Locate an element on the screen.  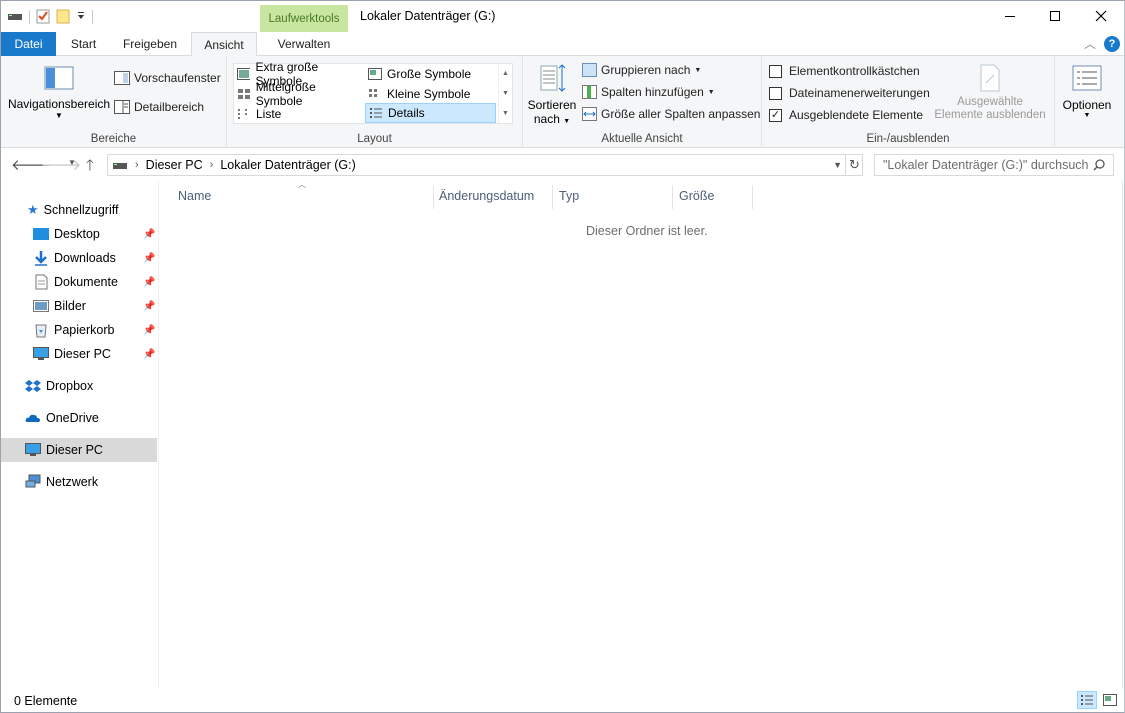
layout-small-icons: Kleine Symbole is located at coordinates (430, 93).